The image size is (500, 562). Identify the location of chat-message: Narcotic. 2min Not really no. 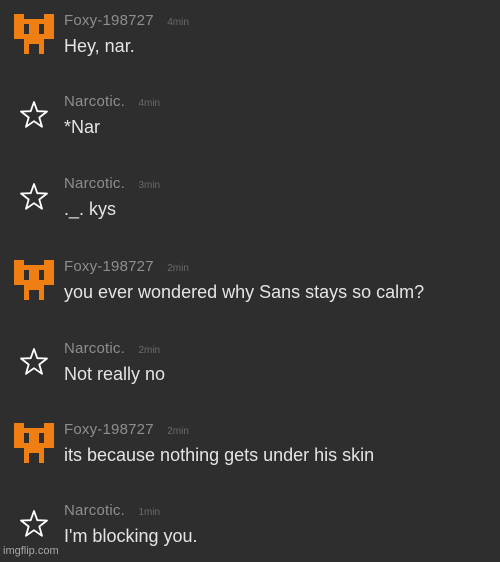
(250, 370).